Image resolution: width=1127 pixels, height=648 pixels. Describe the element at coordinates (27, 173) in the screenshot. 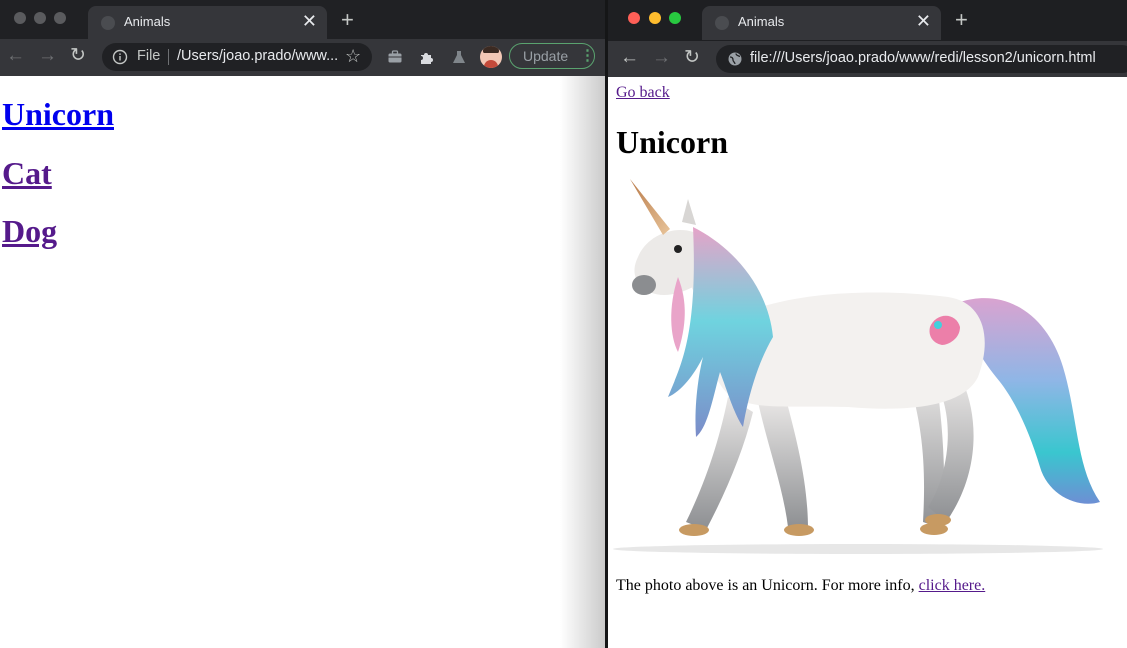

I see `cat-link: Cat` at that location.